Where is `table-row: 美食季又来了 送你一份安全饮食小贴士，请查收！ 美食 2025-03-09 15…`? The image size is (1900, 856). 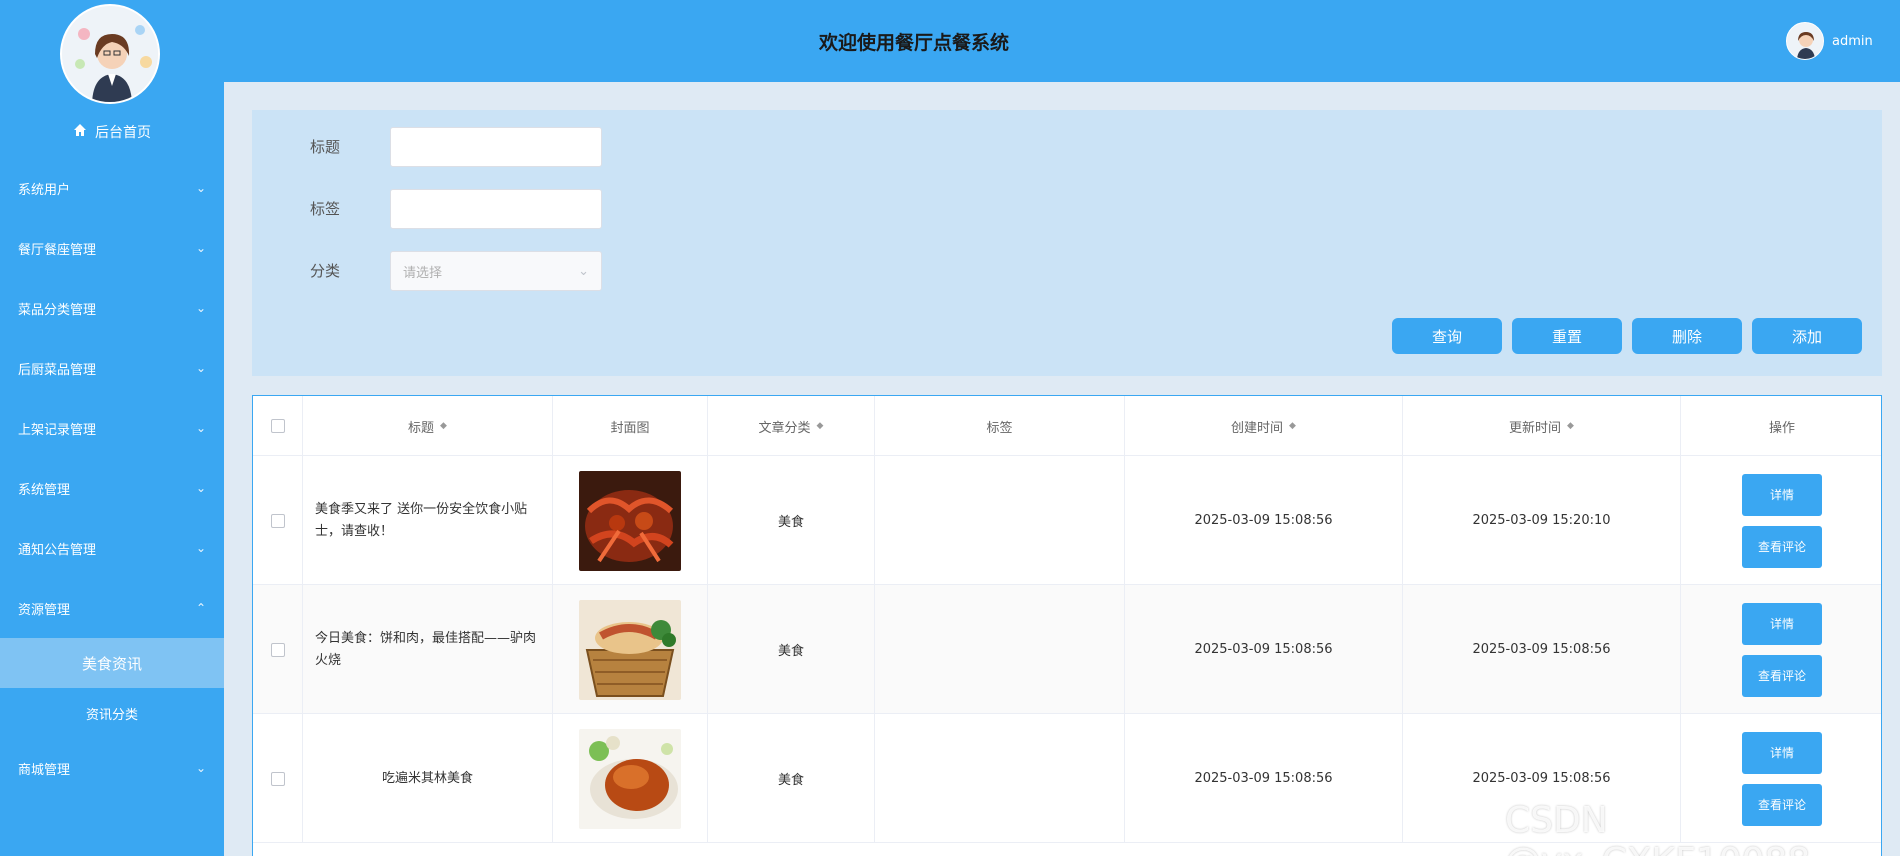
table-row: 美食季又来了 送你一份安全饮食小贴士，请查收！ 美食 2025-03-09 15… is located at coordinates (1067, 520).